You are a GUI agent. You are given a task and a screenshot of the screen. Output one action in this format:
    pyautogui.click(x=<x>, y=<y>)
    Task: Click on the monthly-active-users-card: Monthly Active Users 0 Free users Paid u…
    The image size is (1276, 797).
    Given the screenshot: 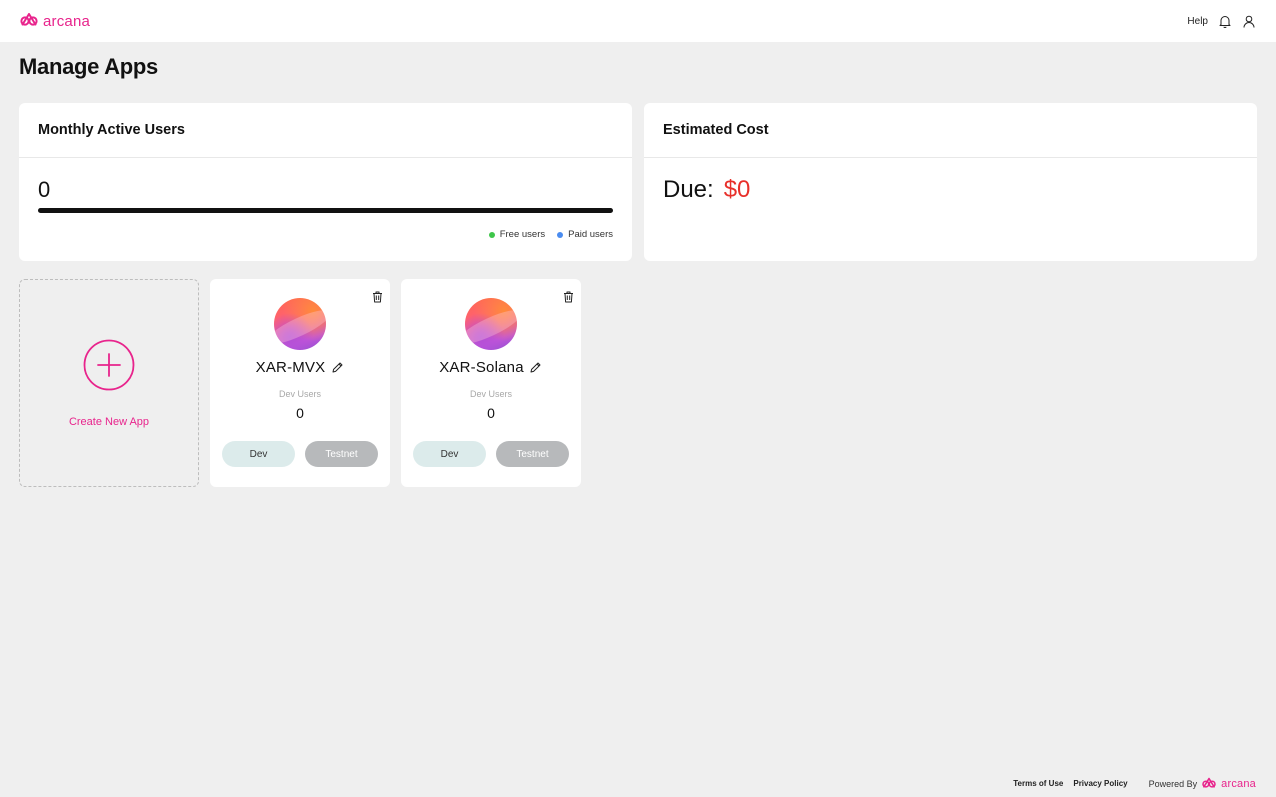 What is the action you would take?
    pyautogui.click(x=325, y=182)
    